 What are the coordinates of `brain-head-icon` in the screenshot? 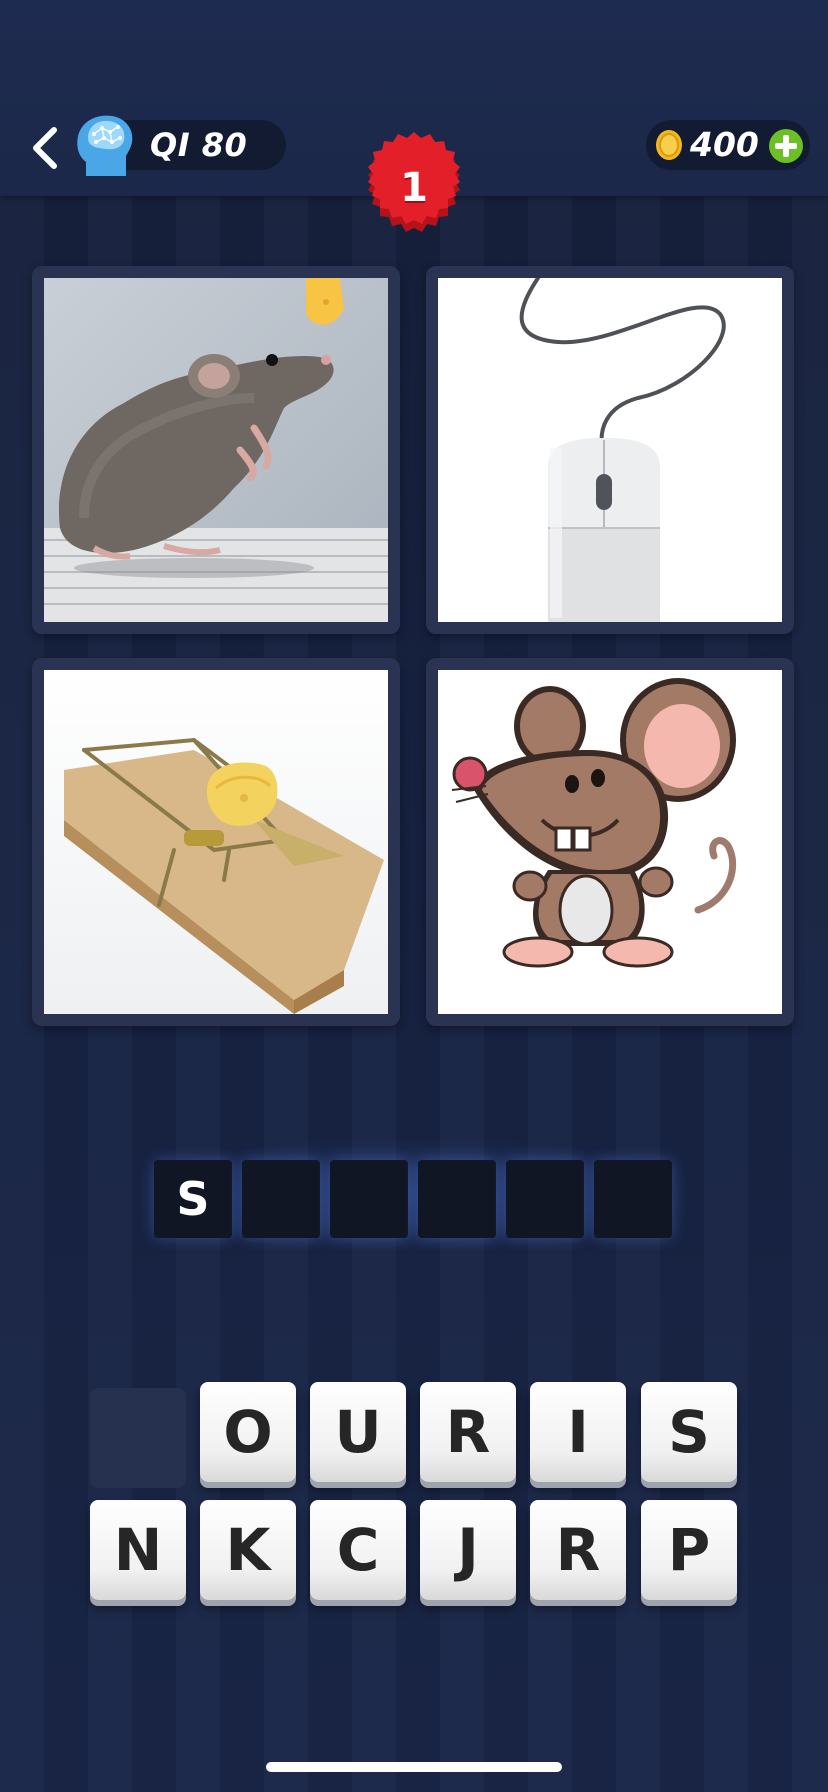 It's located at (105, 145).